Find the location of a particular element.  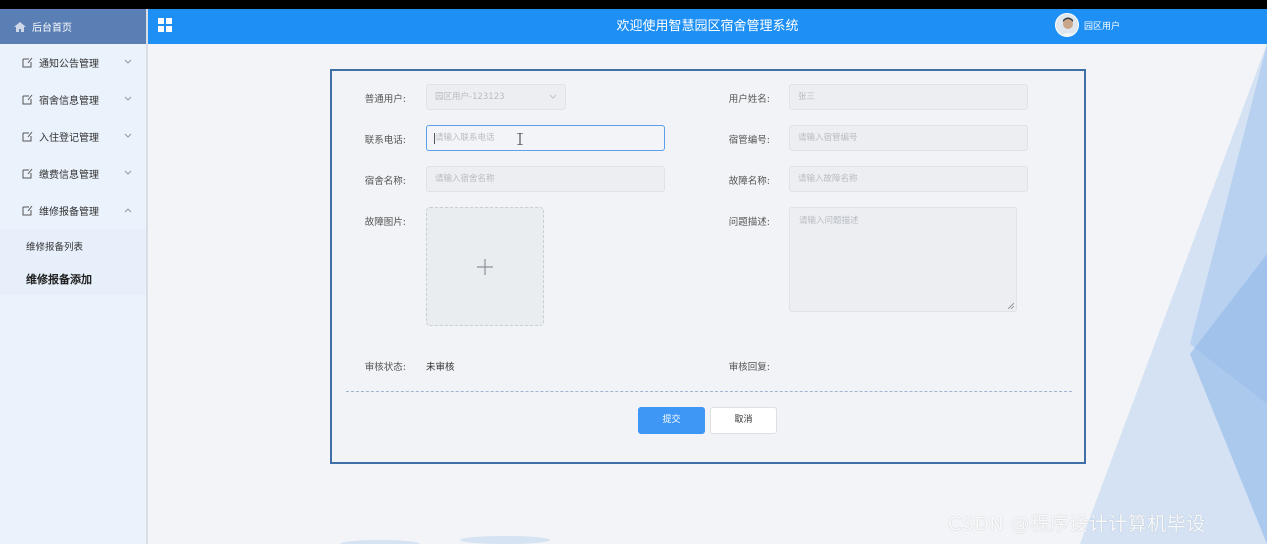

user-menu: 园区用户 is located at coordinates (1087, 25).